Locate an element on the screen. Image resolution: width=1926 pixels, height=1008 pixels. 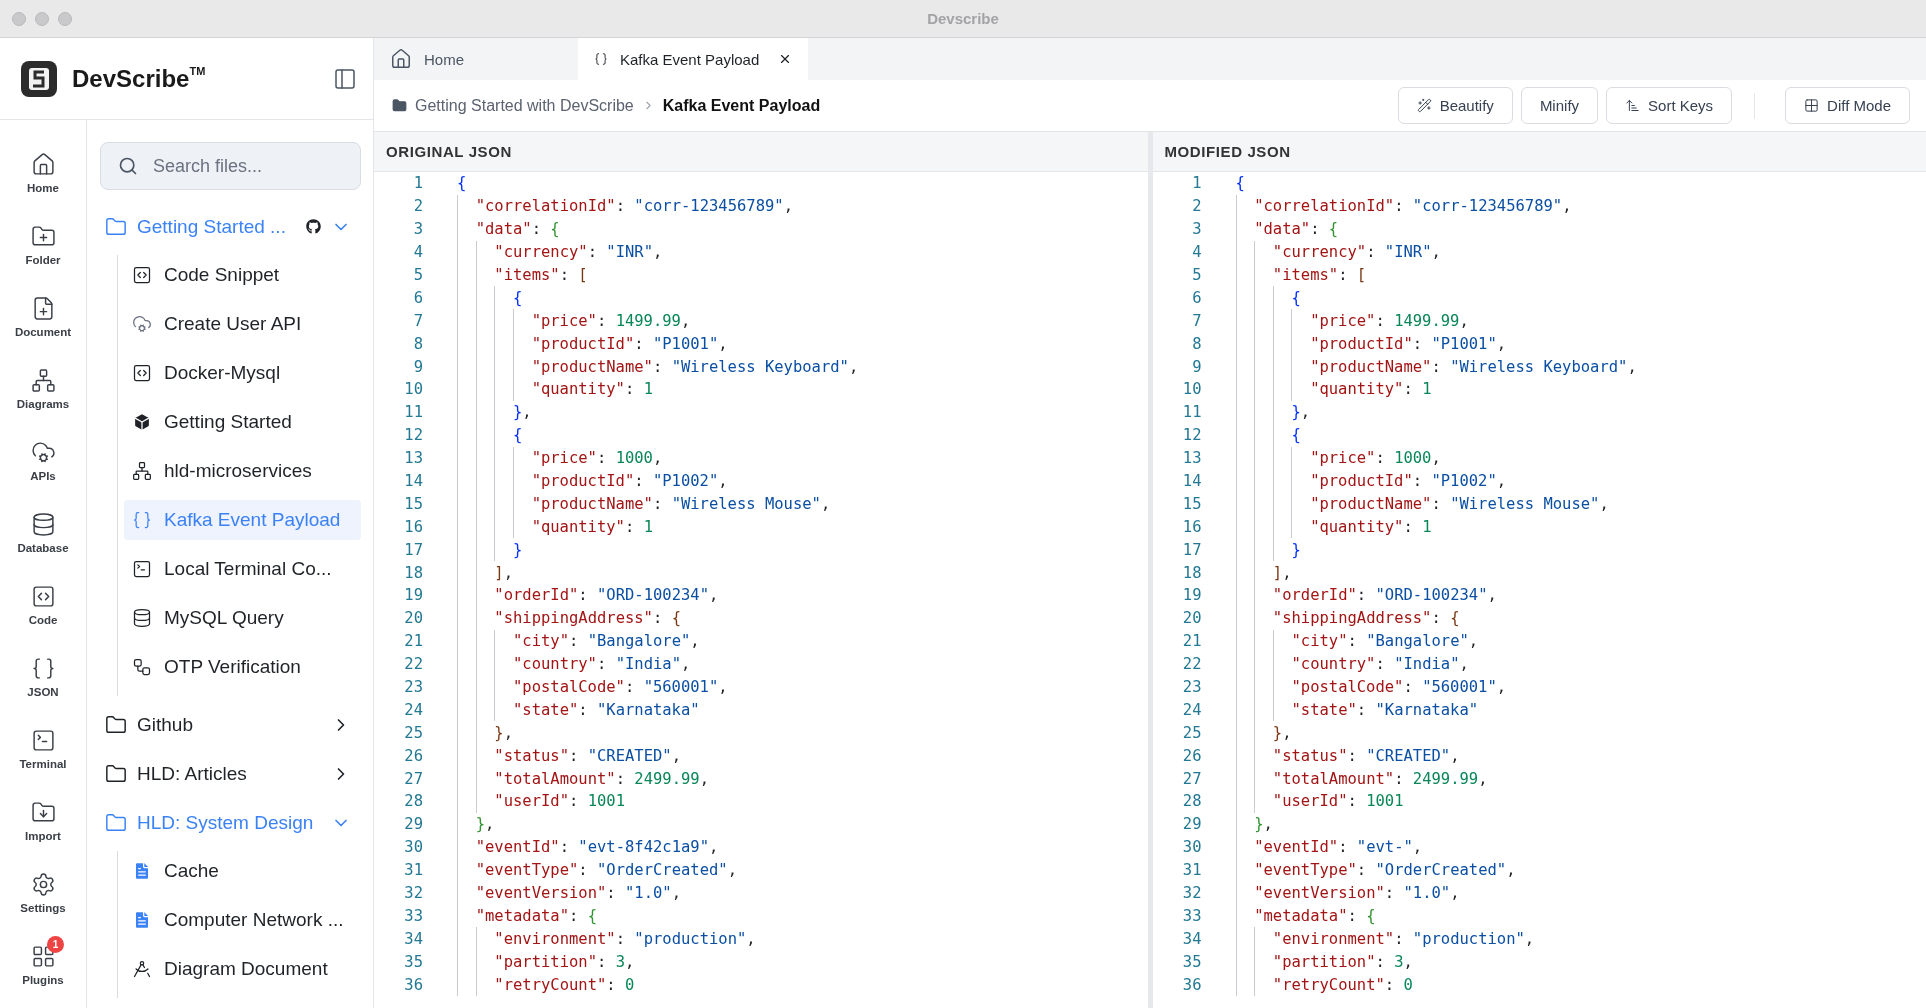
sidebar-nav-button: APIs is located at coordinates (43, 461).